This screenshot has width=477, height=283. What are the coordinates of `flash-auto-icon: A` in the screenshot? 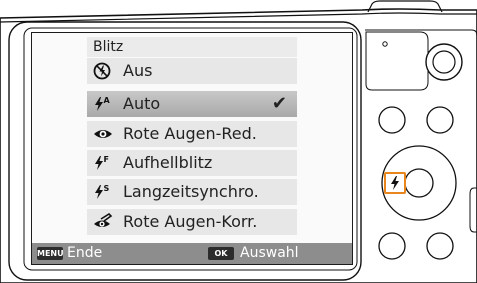 It's located at (104, 104).